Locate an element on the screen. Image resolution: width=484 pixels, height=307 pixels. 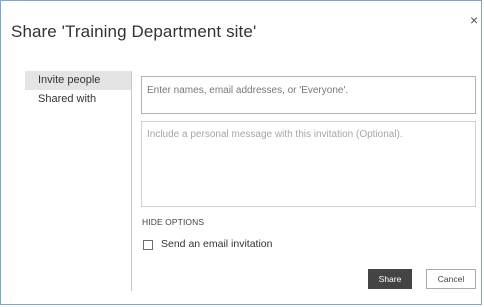
nav-divider is located at coordinates (131, 181).